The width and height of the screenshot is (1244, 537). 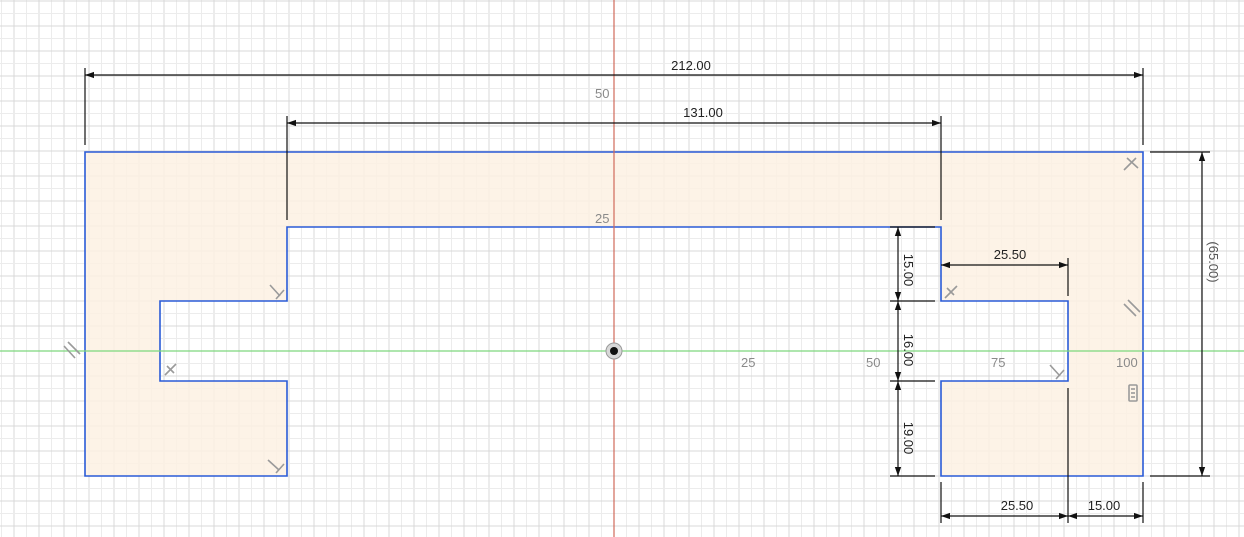 I want to click on dimension-bottom-notch-width-label: 25.50, so click(x=1017, y=505).